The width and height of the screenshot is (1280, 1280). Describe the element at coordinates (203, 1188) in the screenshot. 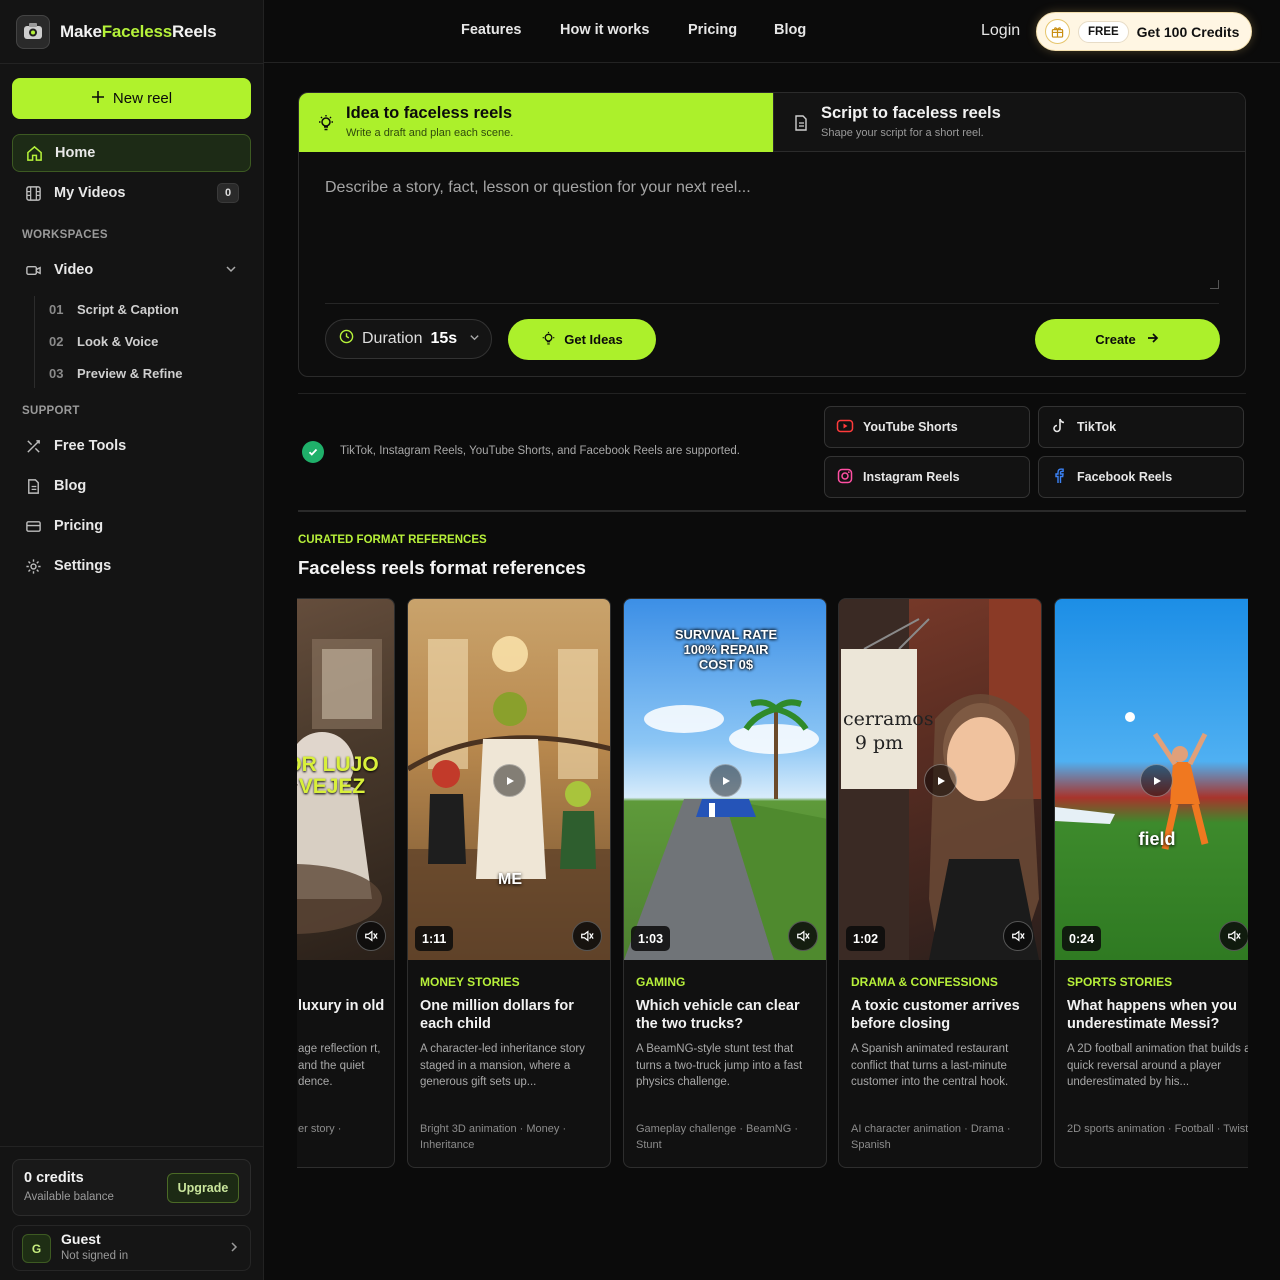

I see `upgrade-button: Upgrade` at that location.